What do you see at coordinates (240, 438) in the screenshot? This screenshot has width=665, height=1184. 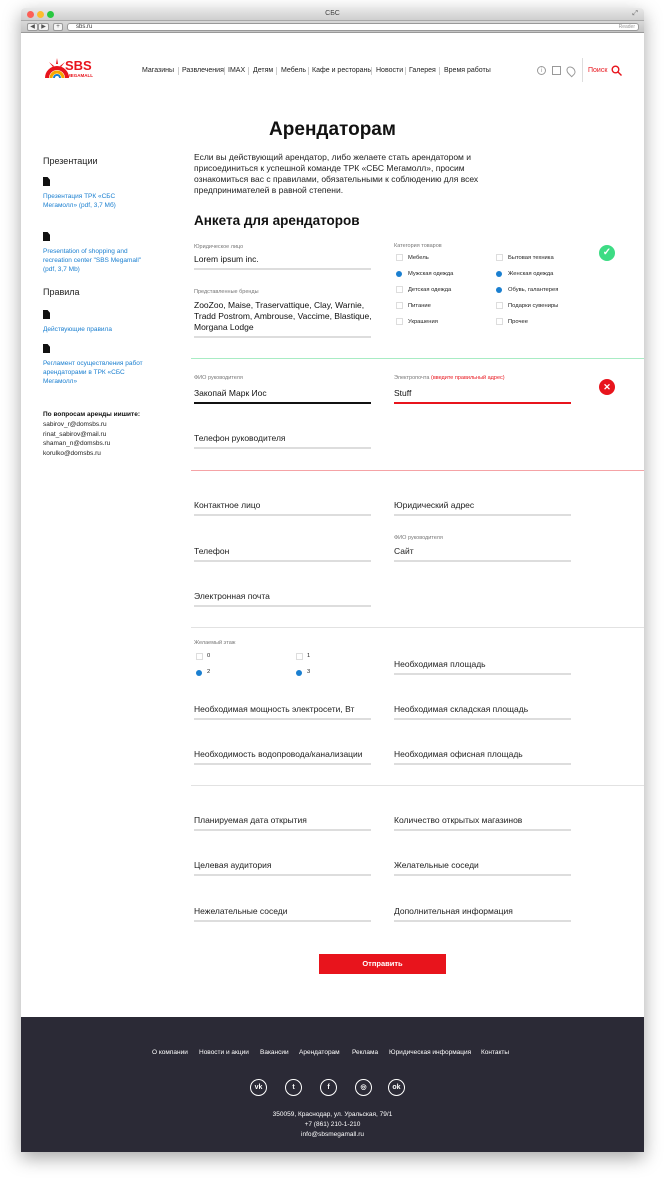 I see `director-phone-input: Телефон руководителя` at bounding box center [240, 438].